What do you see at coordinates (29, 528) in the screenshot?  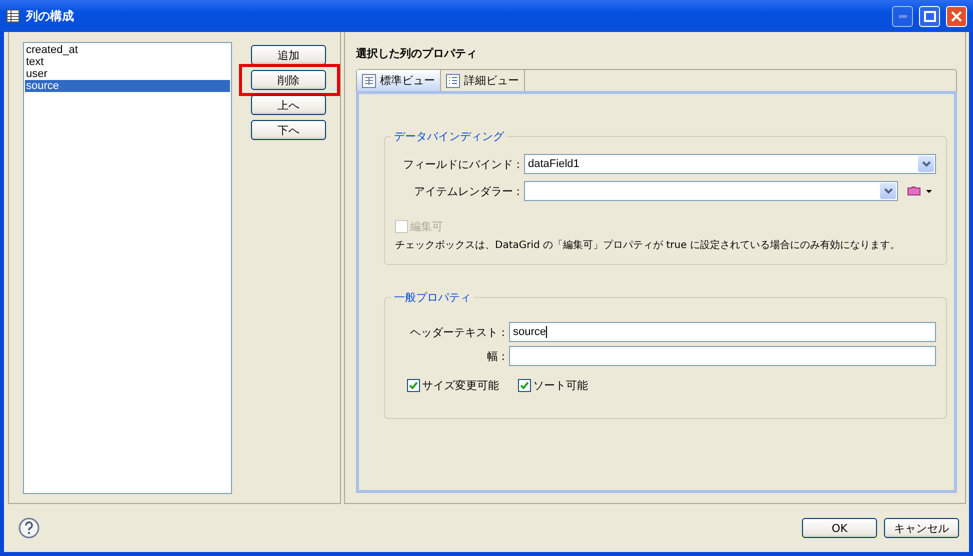 I see `help-icon` at bounding box center [29, 528].